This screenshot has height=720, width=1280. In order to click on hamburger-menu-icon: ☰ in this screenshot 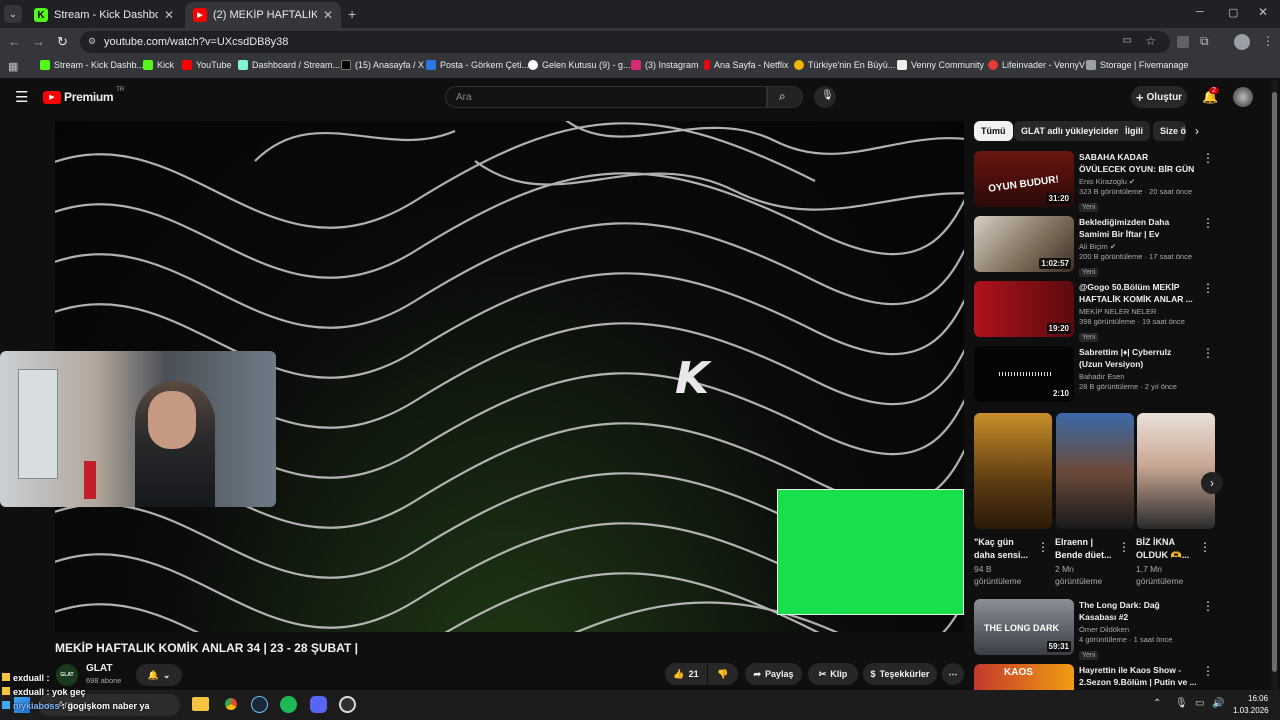, I will do `click(21, 97)`.